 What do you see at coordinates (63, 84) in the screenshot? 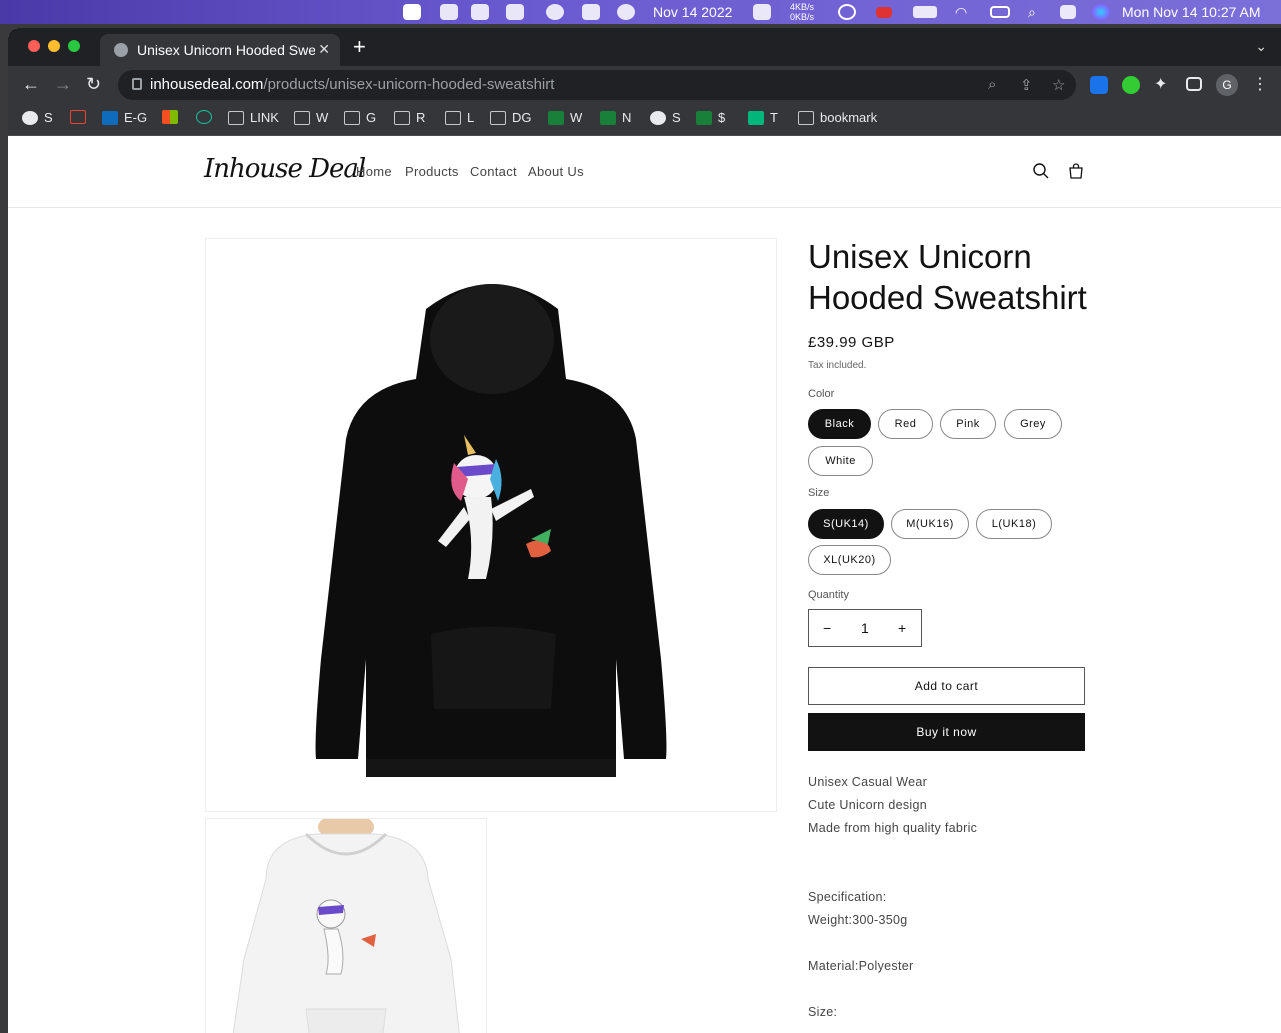
I see `forward-button: →` at bounding box center [63, 84].